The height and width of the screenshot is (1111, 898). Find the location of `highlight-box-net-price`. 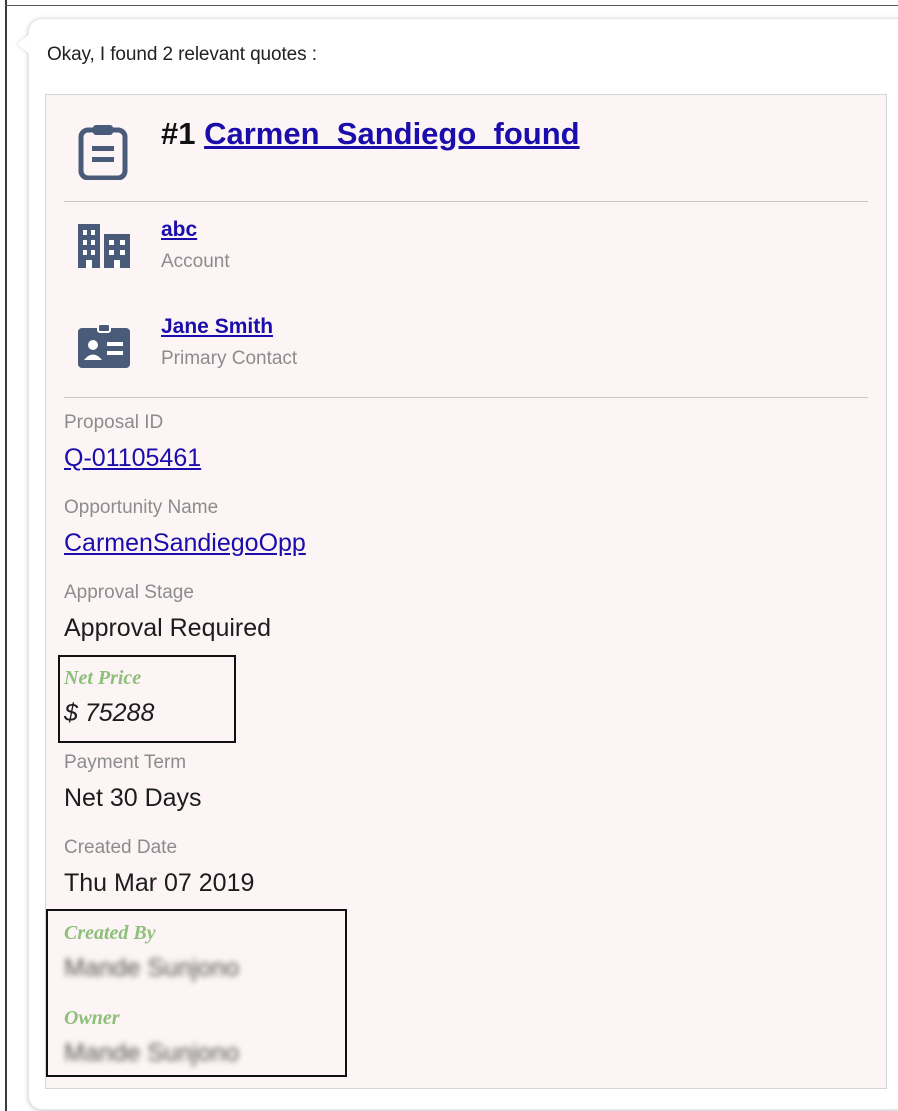

highlight-box-net-price is located at coordinates (147, 699).